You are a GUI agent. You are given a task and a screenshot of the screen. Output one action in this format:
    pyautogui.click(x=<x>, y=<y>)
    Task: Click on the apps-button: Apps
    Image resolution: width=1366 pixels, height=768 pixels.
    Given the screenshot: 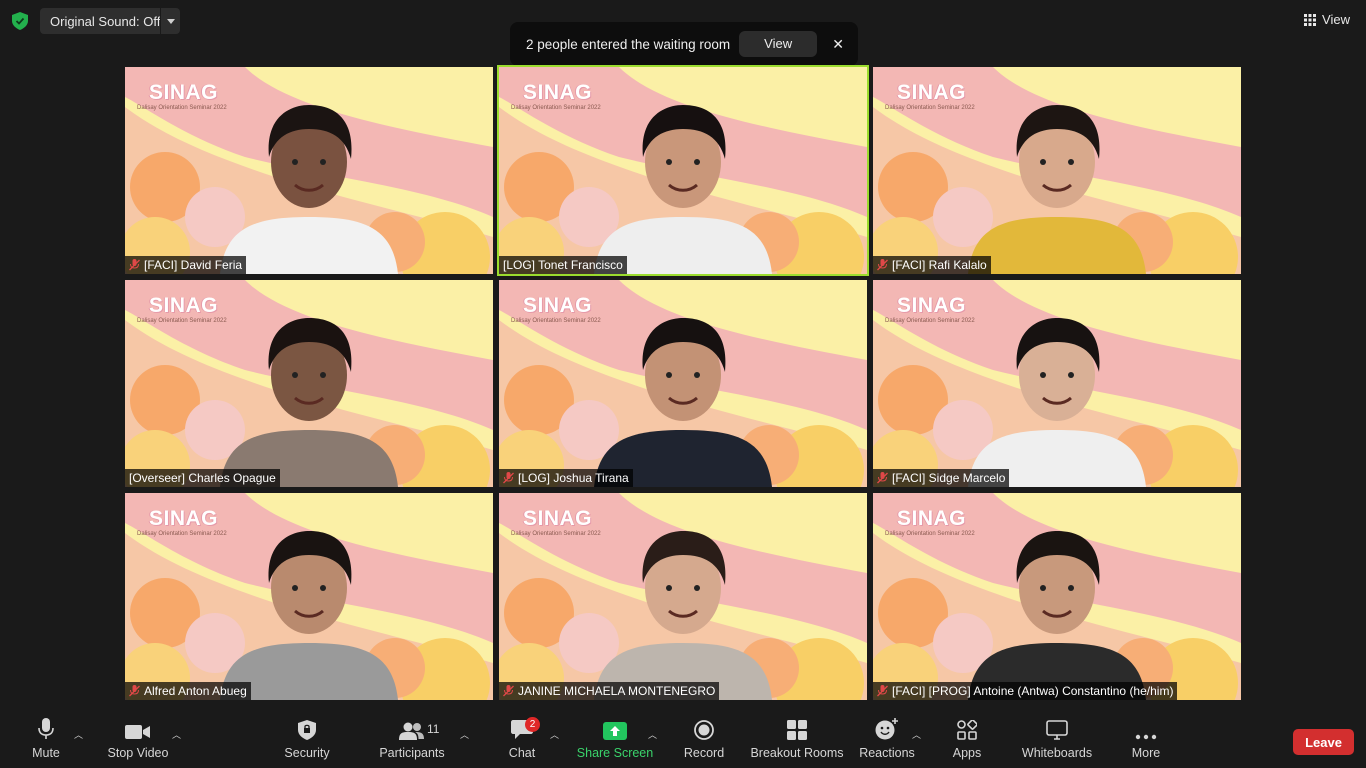 What is the action you would take?
    pyautogui.click(x=967, y=740)
    